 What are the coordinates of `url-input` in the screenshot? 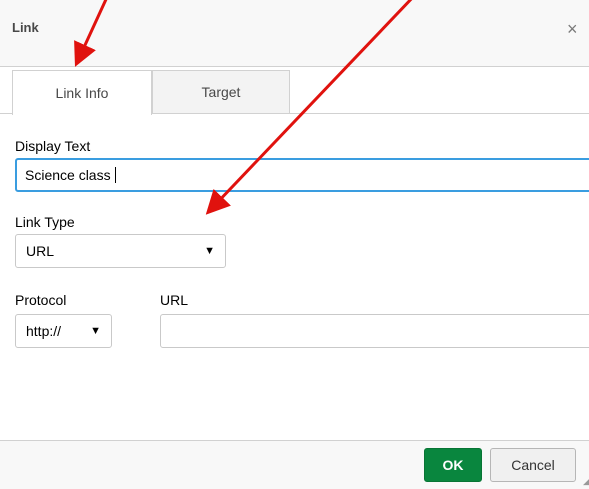 It's located at (374, 331).